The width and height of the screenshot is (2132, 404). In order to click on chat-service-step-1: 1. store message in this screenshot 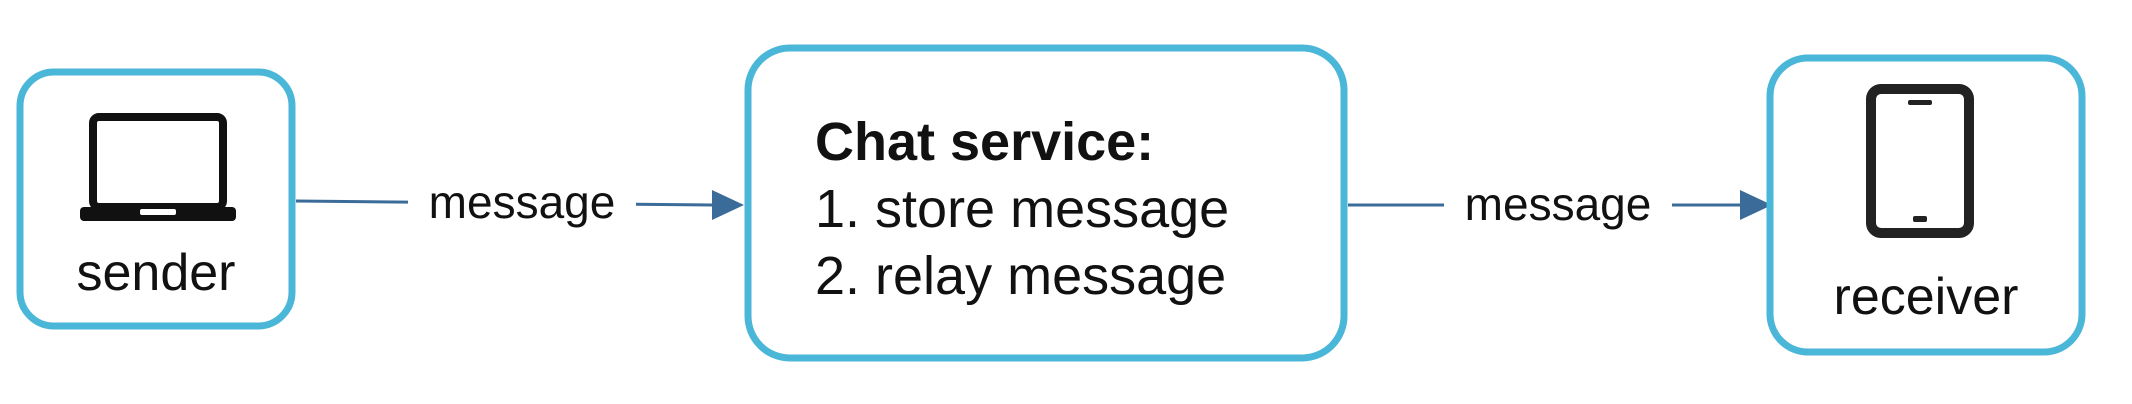, I will do `click(1022, 209)`.